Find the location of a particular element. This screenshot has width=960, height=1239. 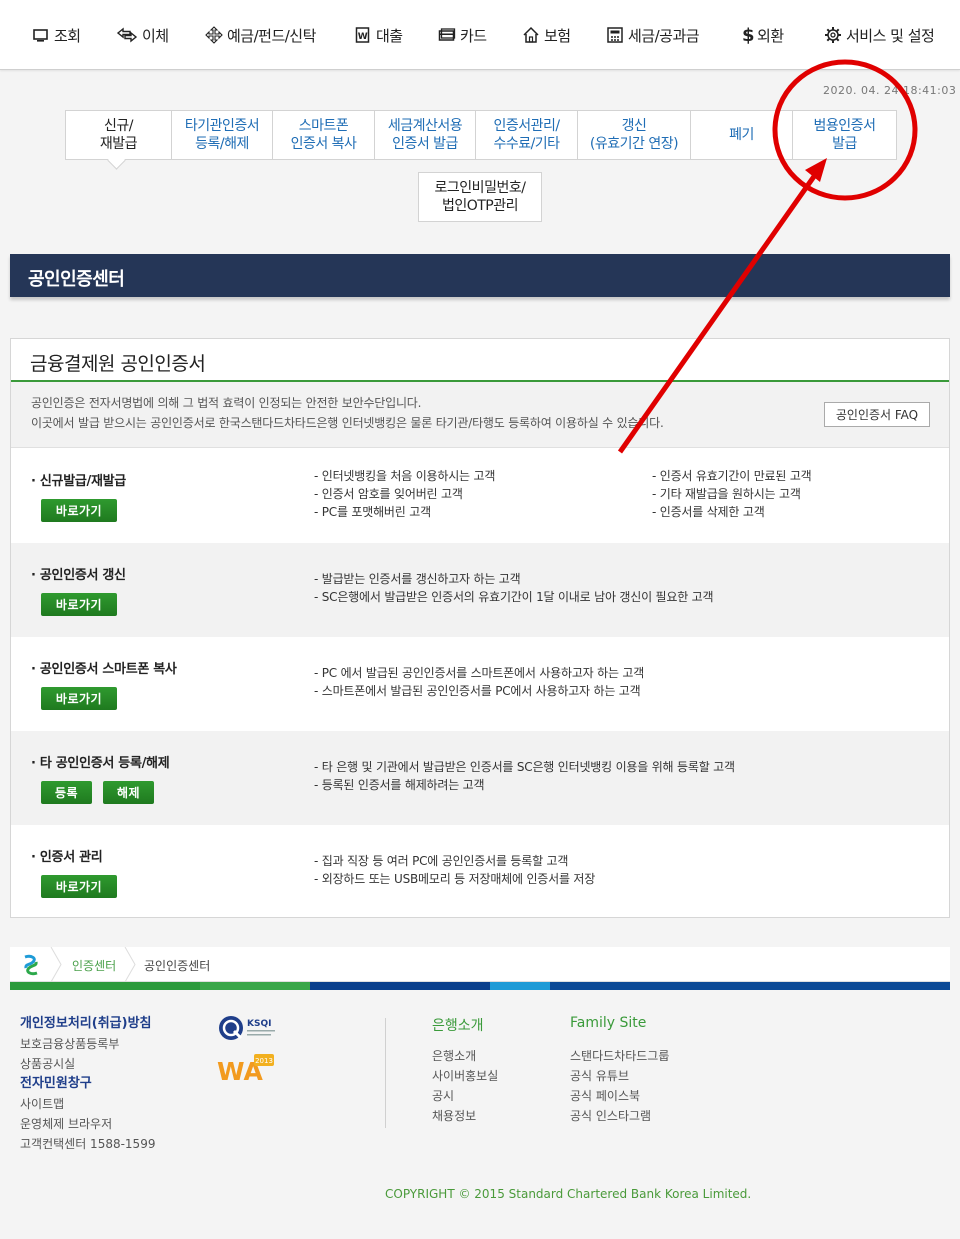

row-title-text: 공인인증서 스마트폰 복사 is located at coordinates (108, 669).